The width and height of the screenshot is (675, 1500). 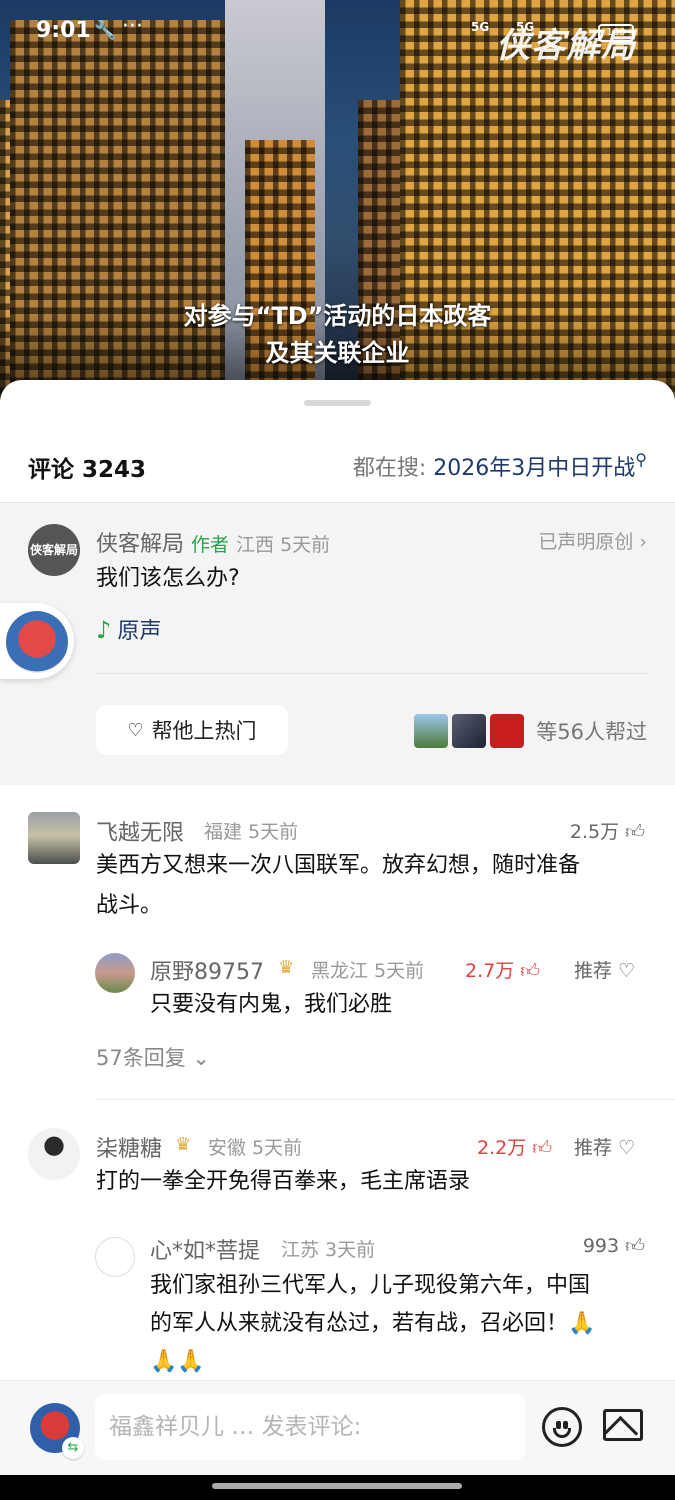 What do you see at coordinates (594, 832) in the screenshot?
I see `like-count: 2.5万` at bounding box center [594, 832].